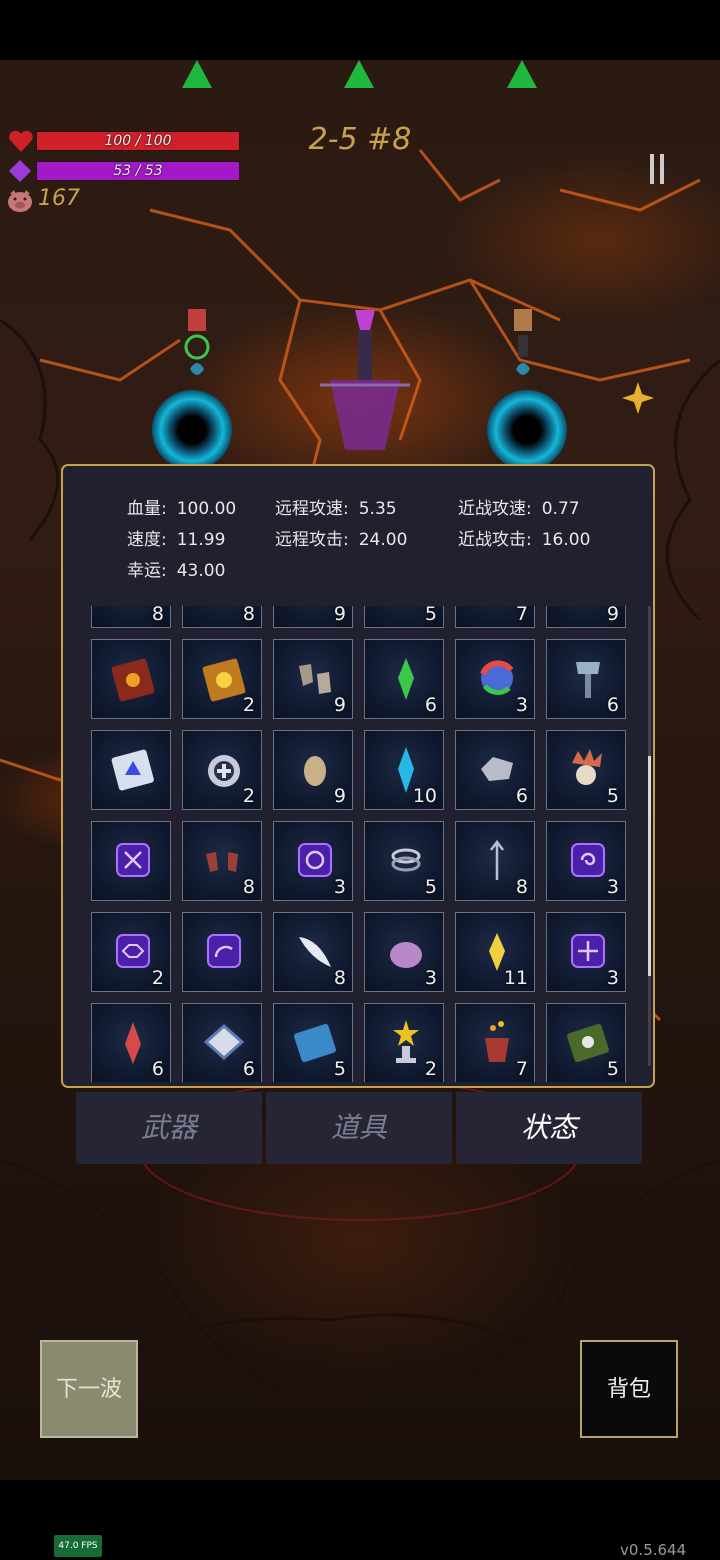  Describe the element at coordinates (629, 1389) in the screenshot. I see `backpack-button: 背包` at that location.